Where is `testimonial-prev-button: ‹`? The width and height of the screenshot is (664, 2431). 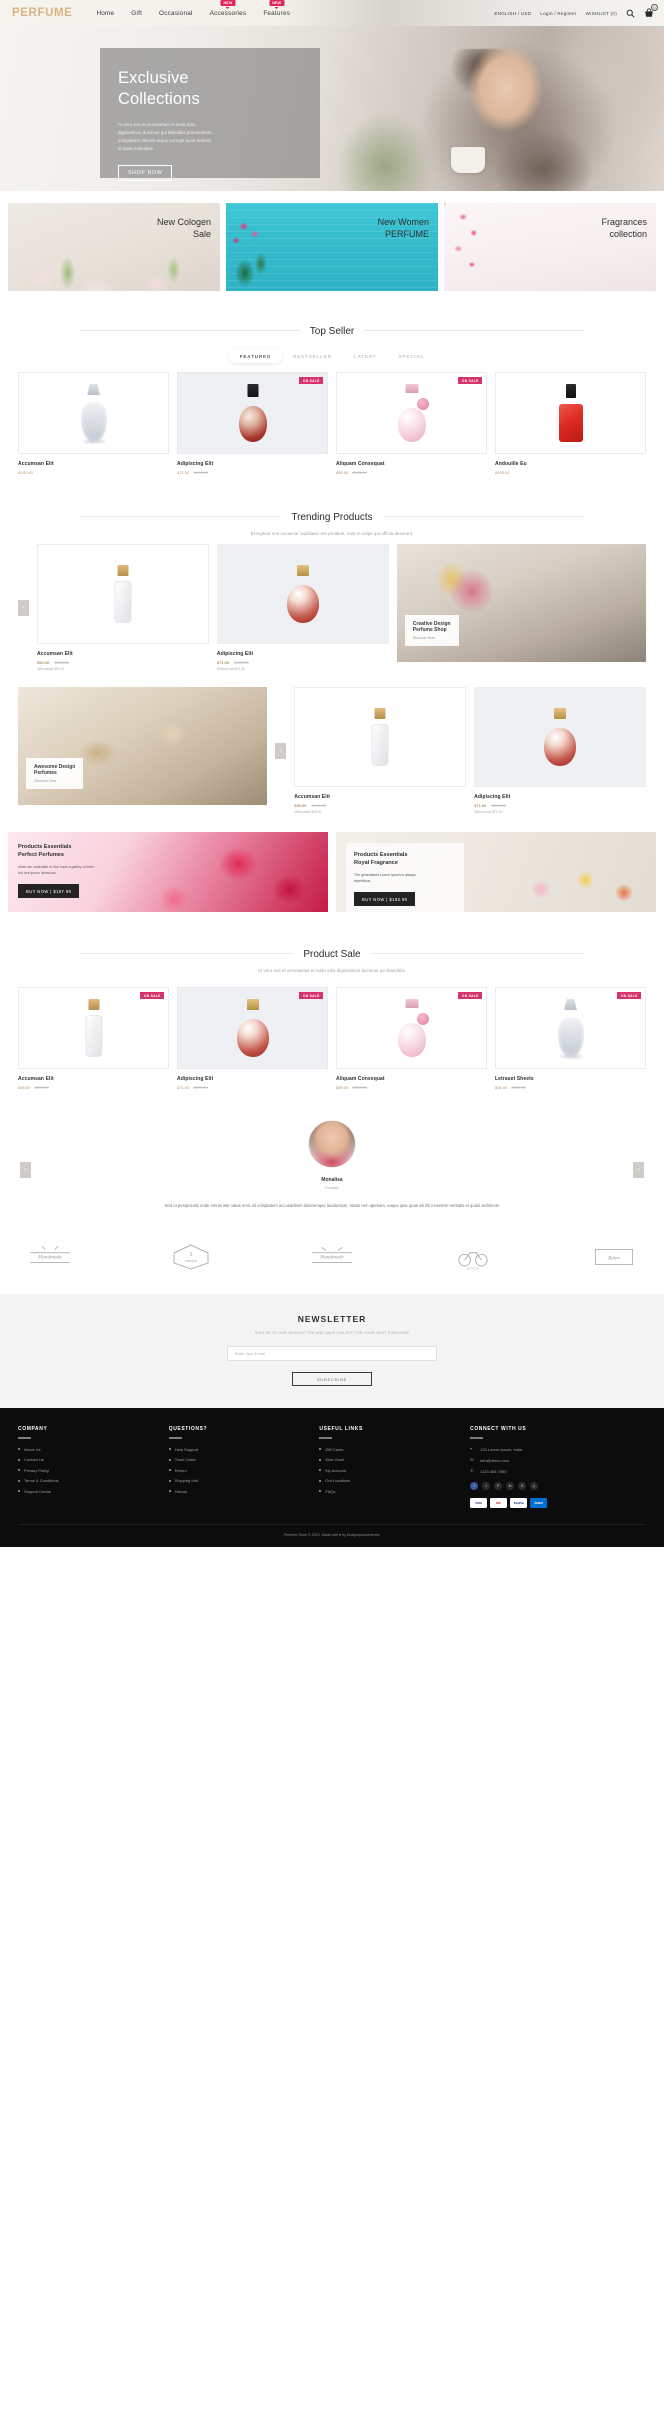 testimonial-prev-button: ‹ is located at coordinates (25, 1170).